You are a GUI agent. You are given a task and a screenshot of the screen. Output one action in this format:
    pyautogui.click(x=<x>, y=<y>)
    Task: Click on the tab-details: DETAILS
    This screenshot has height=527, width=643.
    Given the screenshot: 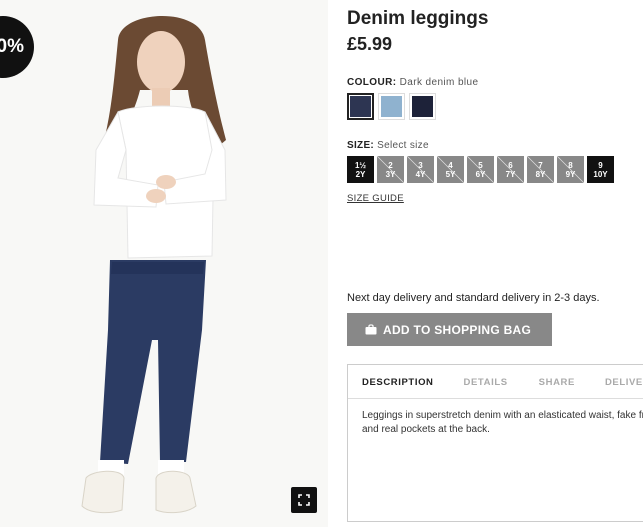 What is the action you would take?
    pyautogui.click(x=486, y=381)
    